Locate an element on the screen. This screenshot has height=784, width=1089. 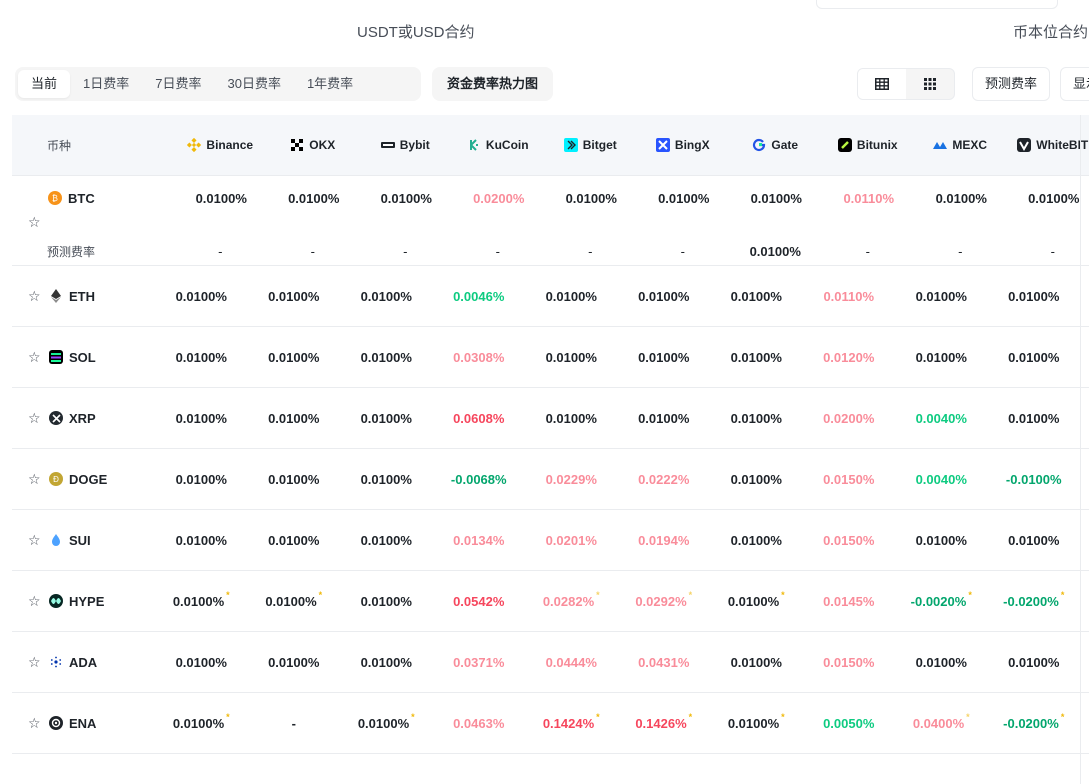
rate-cell: 0.0050% is located at coordinates (849, 723).